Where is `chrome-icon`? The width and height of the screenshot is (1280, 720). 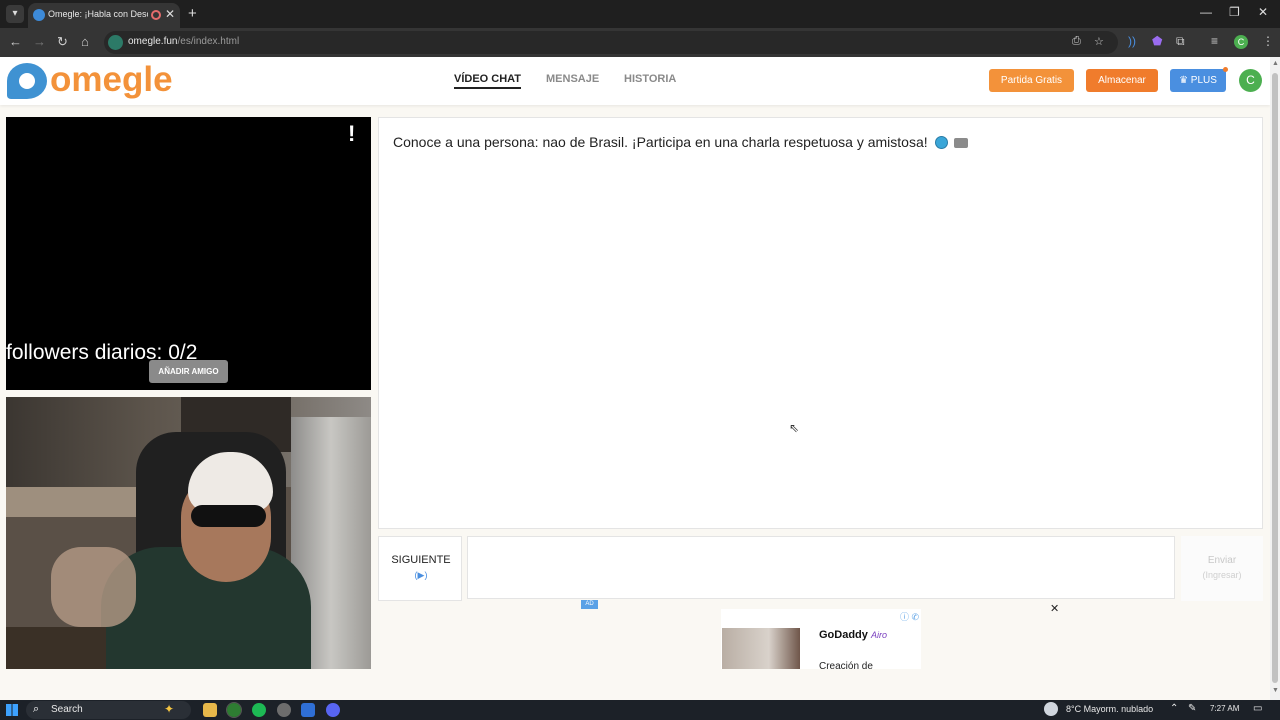 chrome-icon is located at coordinates (234, 710).